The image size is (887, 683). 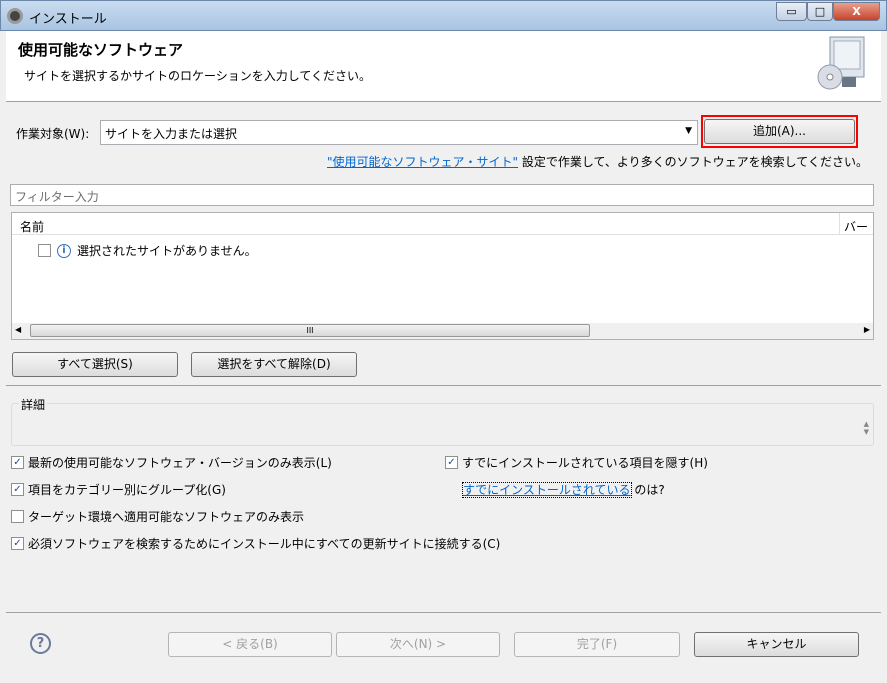 What do you see at coordinates (585, 463) in the screenshot?
I see `option-label: すでにインストールされている項目を隠す(H)` at bounding box center [585, 463].